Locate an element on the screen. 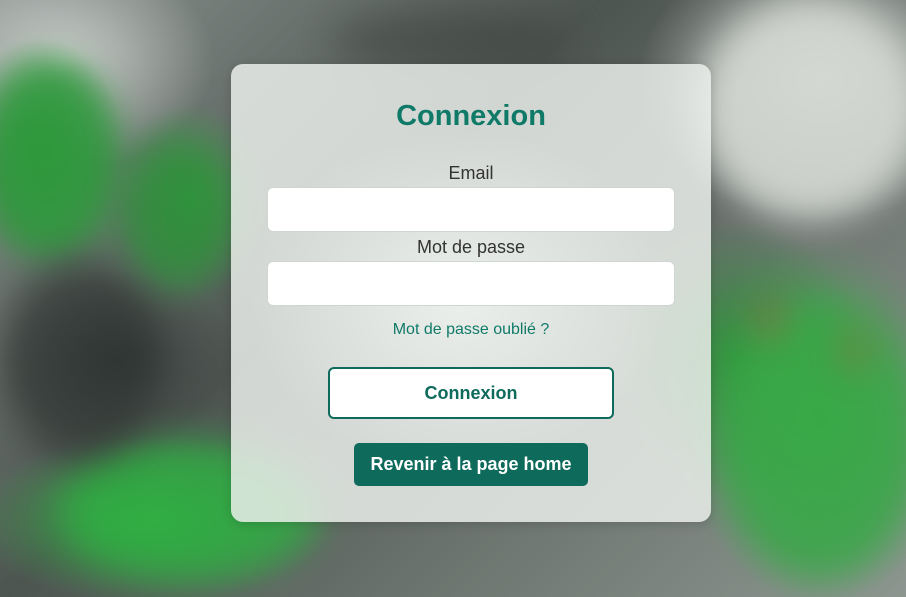 The width and height of the screenshot is (906, 597). password-field is located at coordinates (471, 283).